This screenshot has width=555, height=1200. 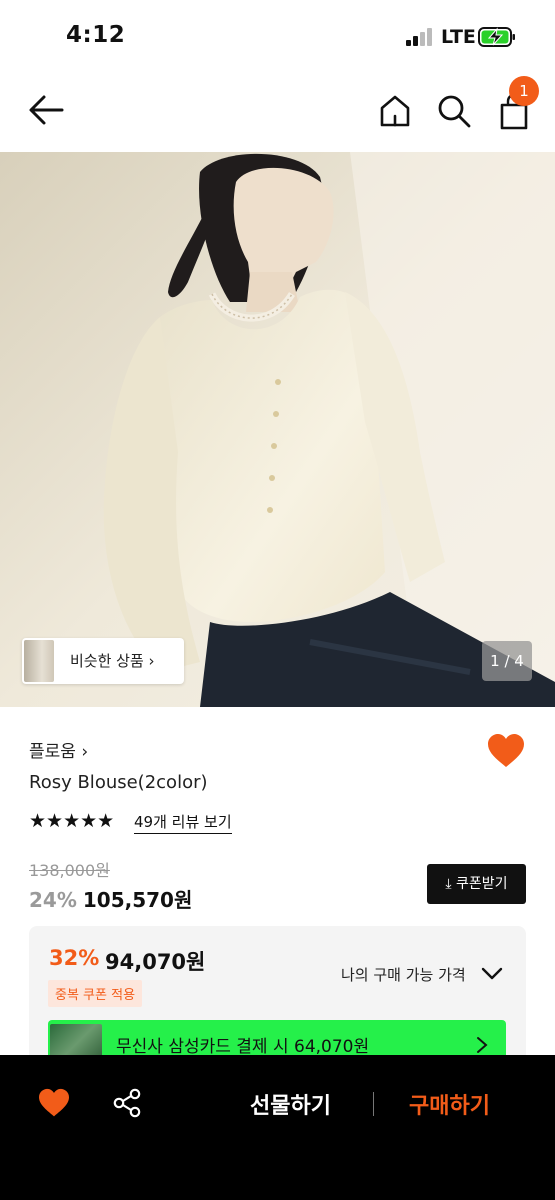 I want to click on status-bar: 4:12 LTE, so click(x=277, y=35).